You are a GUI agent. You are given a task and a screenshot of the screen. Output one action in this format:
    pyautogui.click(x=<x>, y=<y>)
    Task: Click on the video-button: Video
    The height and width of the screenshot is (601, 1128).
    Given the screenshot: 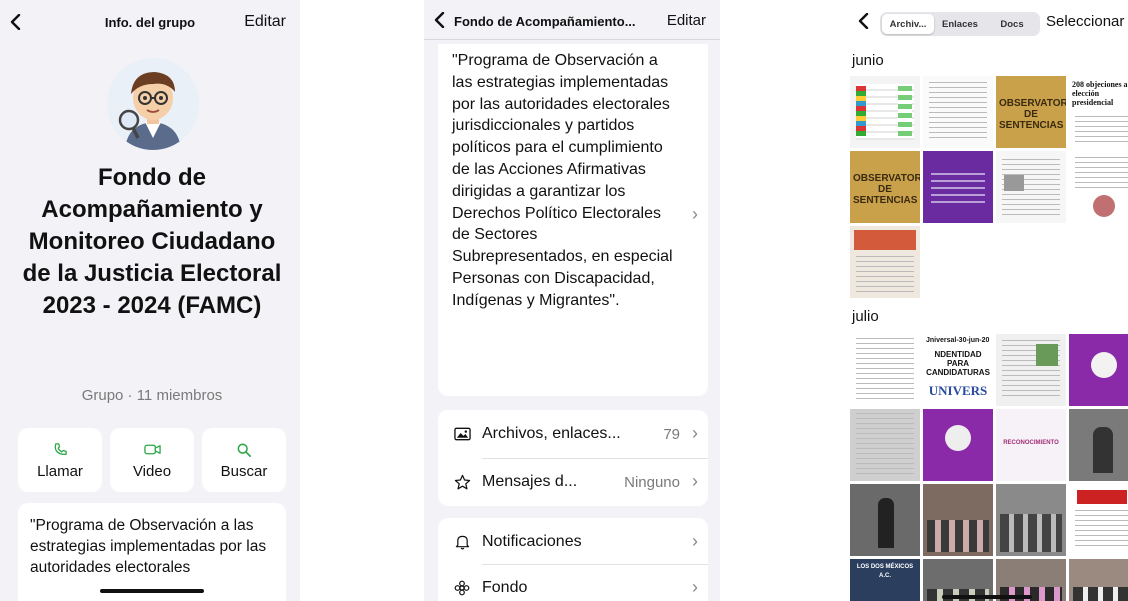 What is the action you would take?
    pyautogui.click(x=152, y=460)
    